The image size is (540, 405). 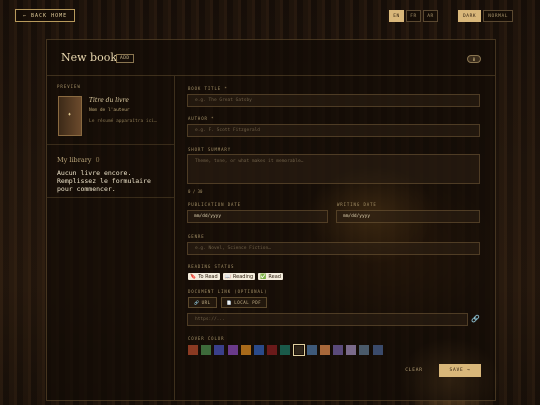 I want to click on library-heading: My library 0, so click(x=78, y=160).